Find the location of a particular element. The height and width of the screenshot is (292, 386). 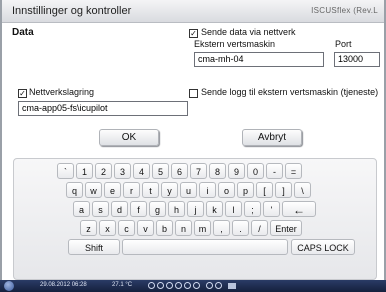

key: v is located at coordinates (145, 228).